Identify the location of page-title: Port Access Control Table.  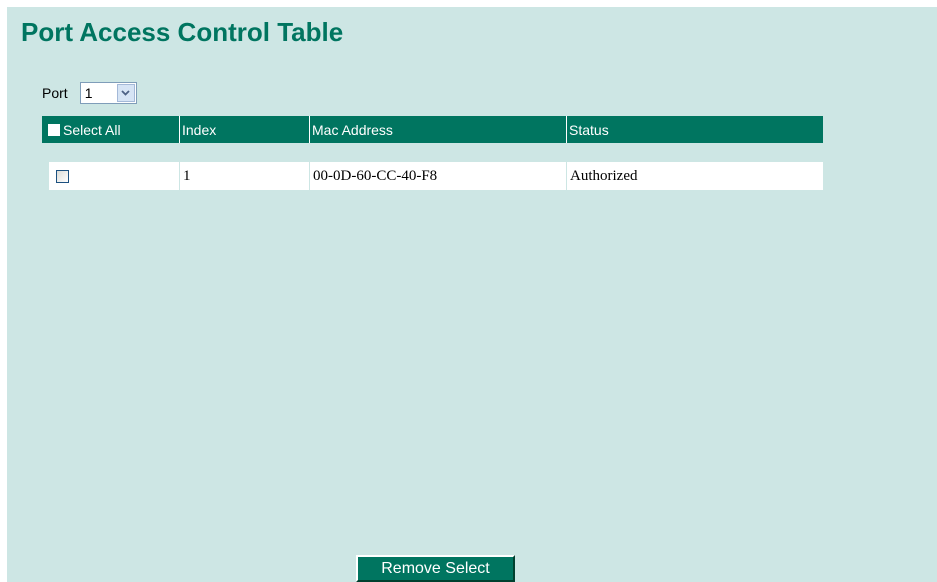
(182, 32).